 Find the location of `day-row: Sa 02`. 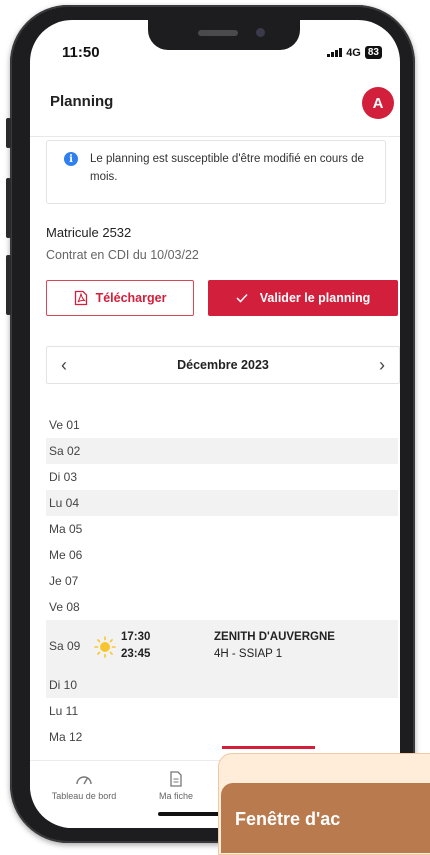

day-row: Sa 02 is located at coordinates (222, 451).